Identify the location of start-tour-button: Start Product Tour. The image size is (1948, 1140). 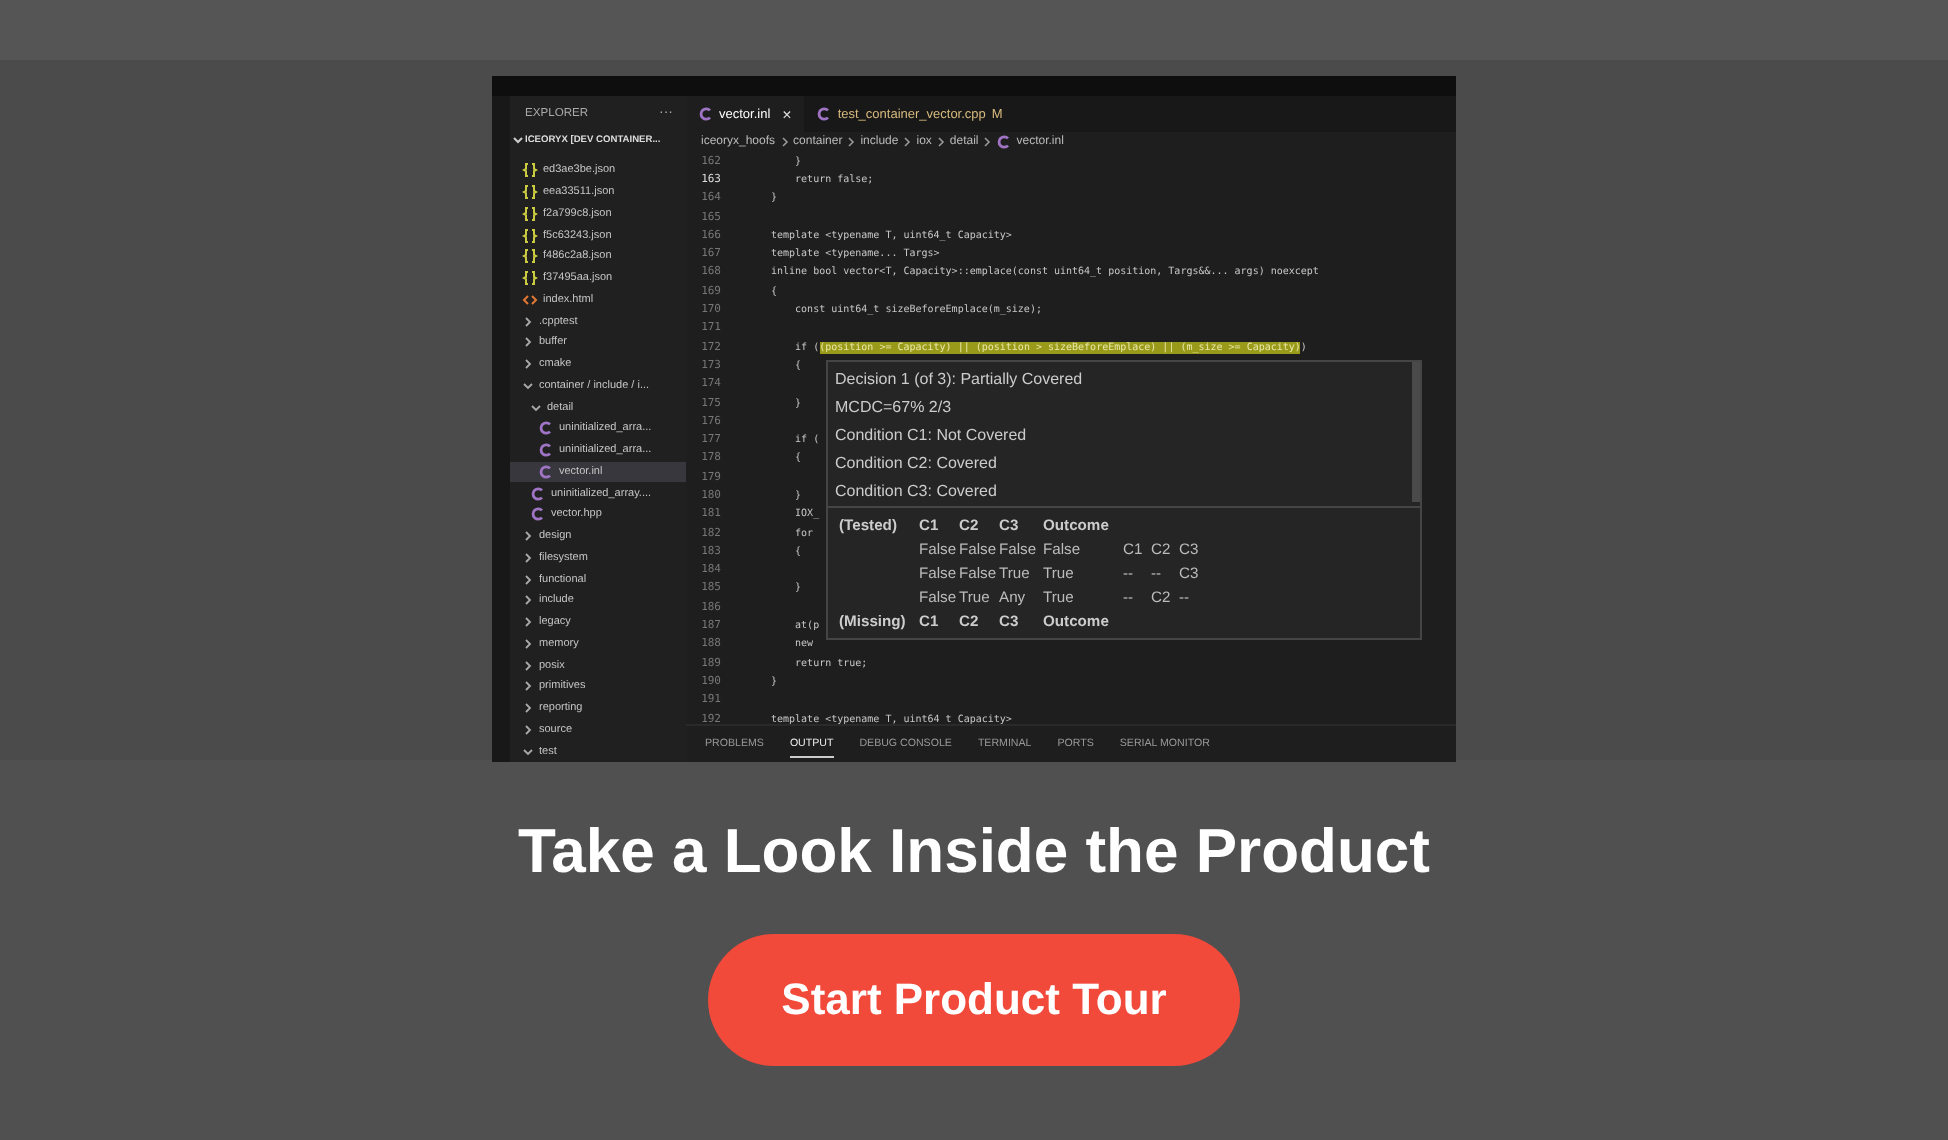
(974, 1000).